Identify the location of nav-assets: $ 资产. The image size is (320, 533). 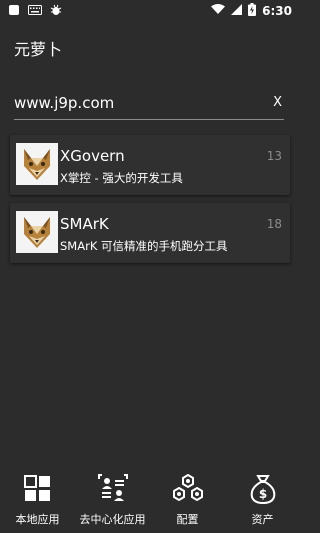
(262, 500).